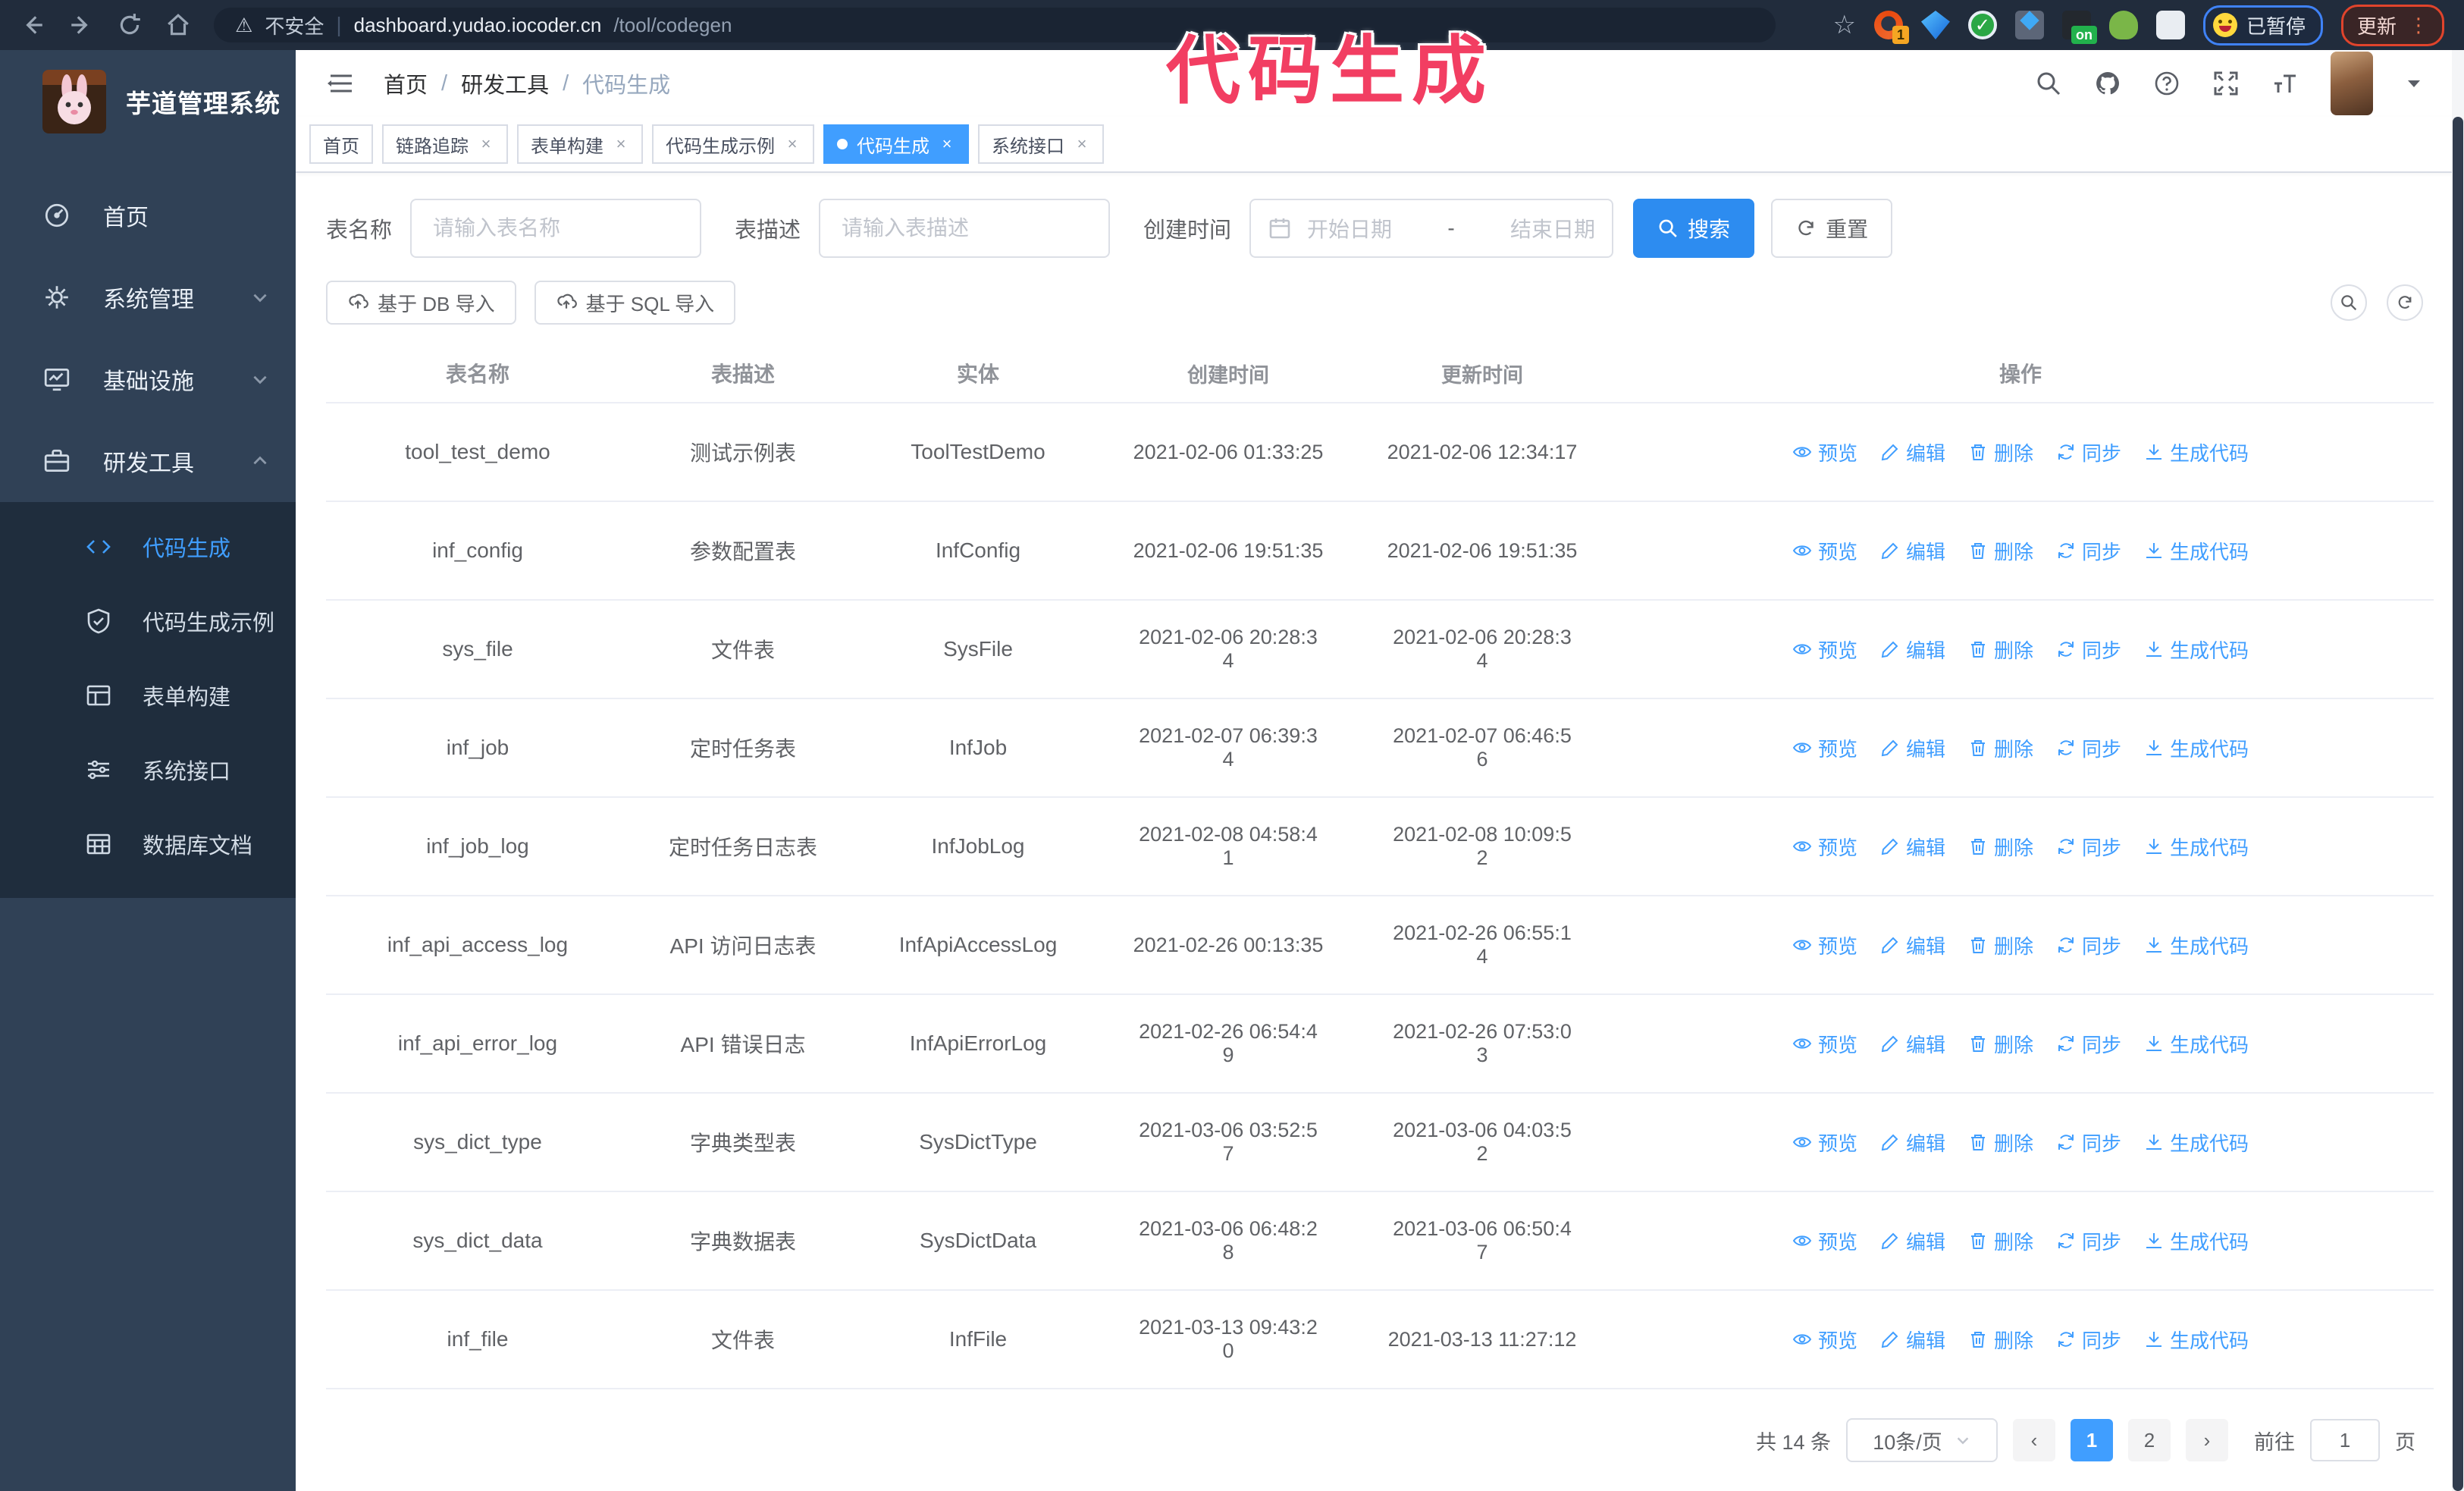 This screenshot has width=2464, height=1491. Describe the element at coordinates (505, 83) in the screenshot. I see `breadcrumb-devtools: 研发工具` at that location.